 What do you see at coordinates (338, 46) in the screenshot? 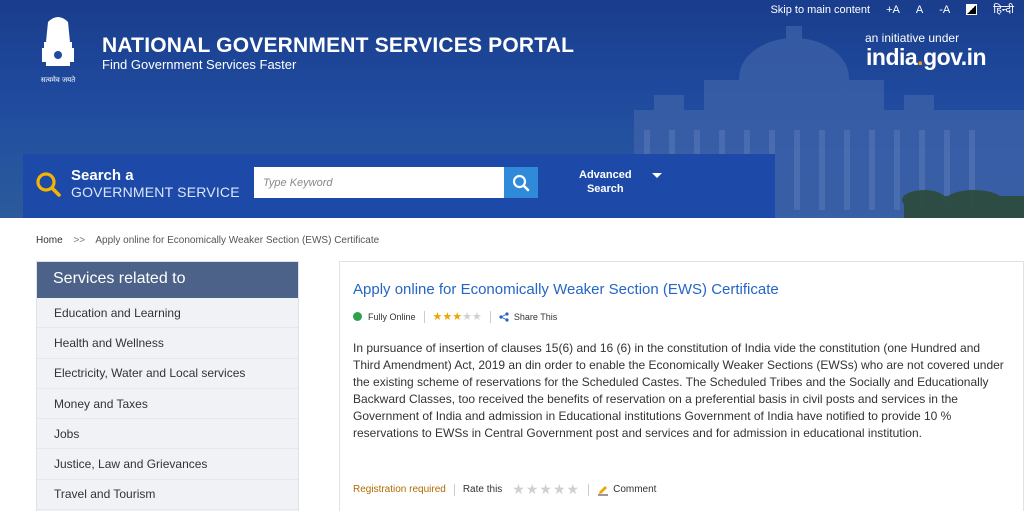
I see `portal-title: NATIONAL GOVERNMENT SERVICES PORTAL` at bounding box center [338, 46].